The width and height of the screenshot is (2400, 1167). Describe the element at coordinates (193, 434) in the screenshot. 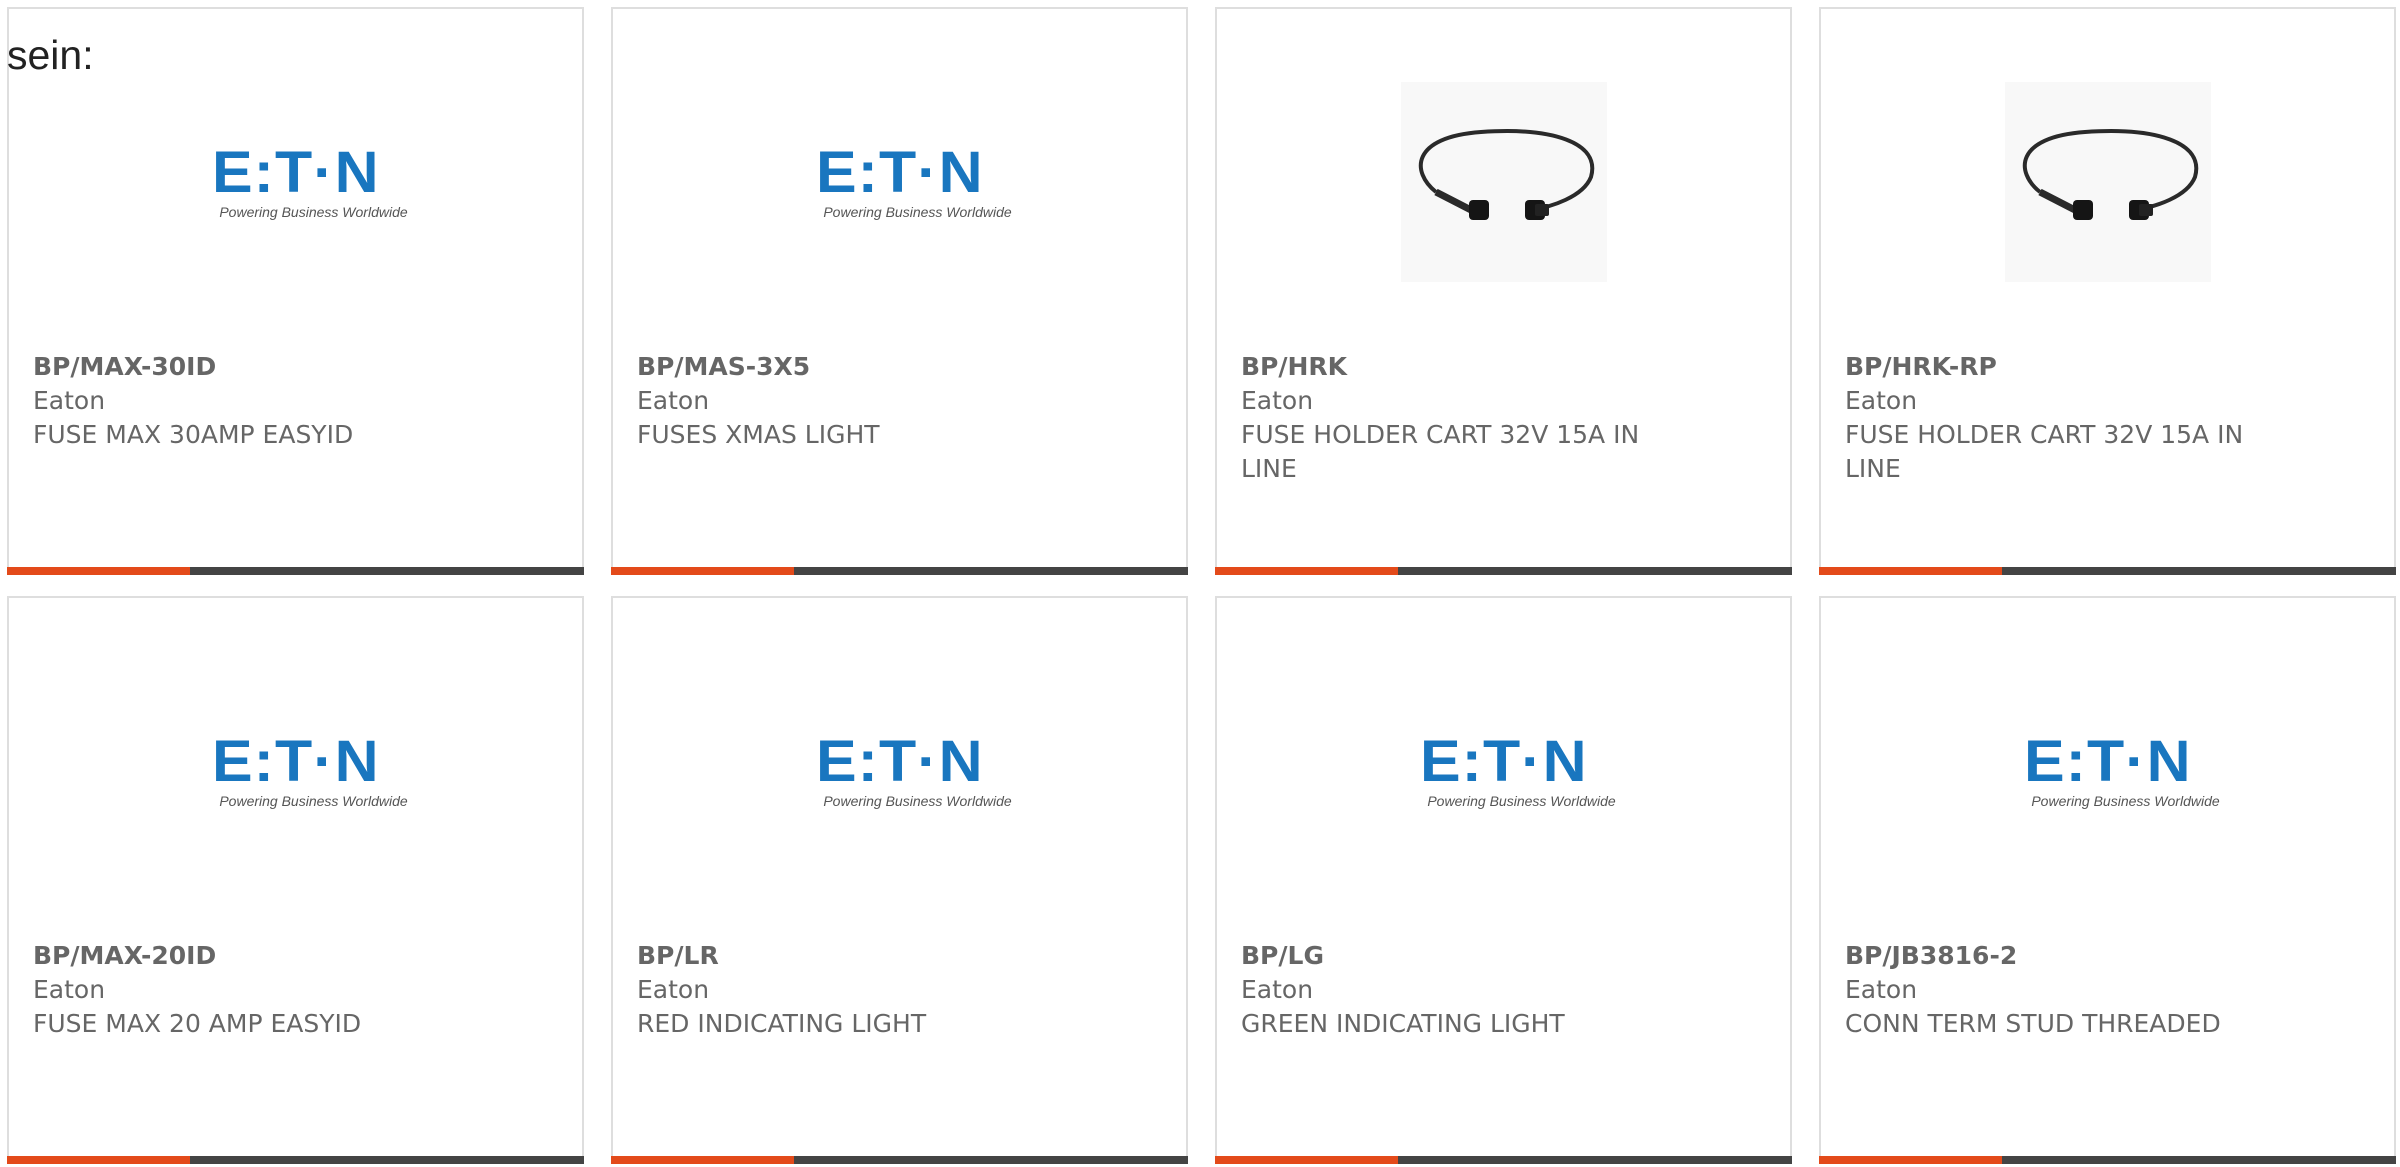

I see `product-description: FUSE MAX 30AMP EASYID` at that location.